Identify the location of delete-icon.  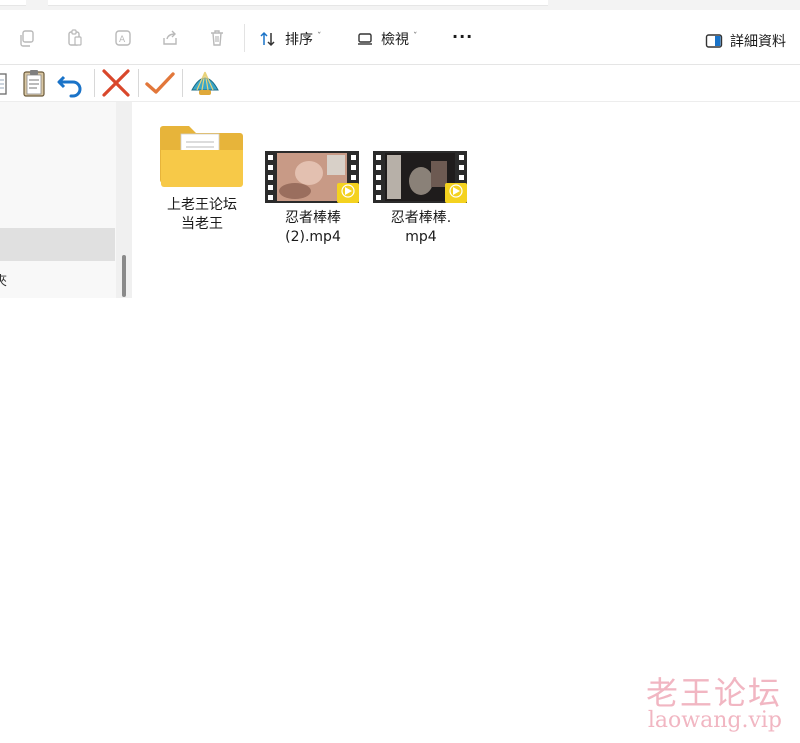
(217, 38).